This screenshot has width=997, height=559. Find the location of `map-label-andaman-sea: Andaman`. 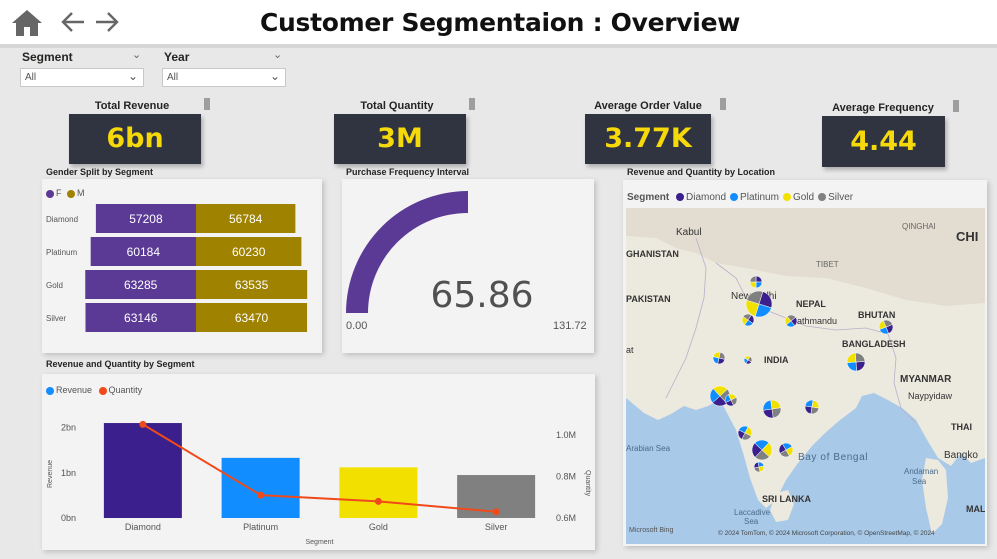

map-label-andaman-sea: Andaman is located at coordinates (921, 471).